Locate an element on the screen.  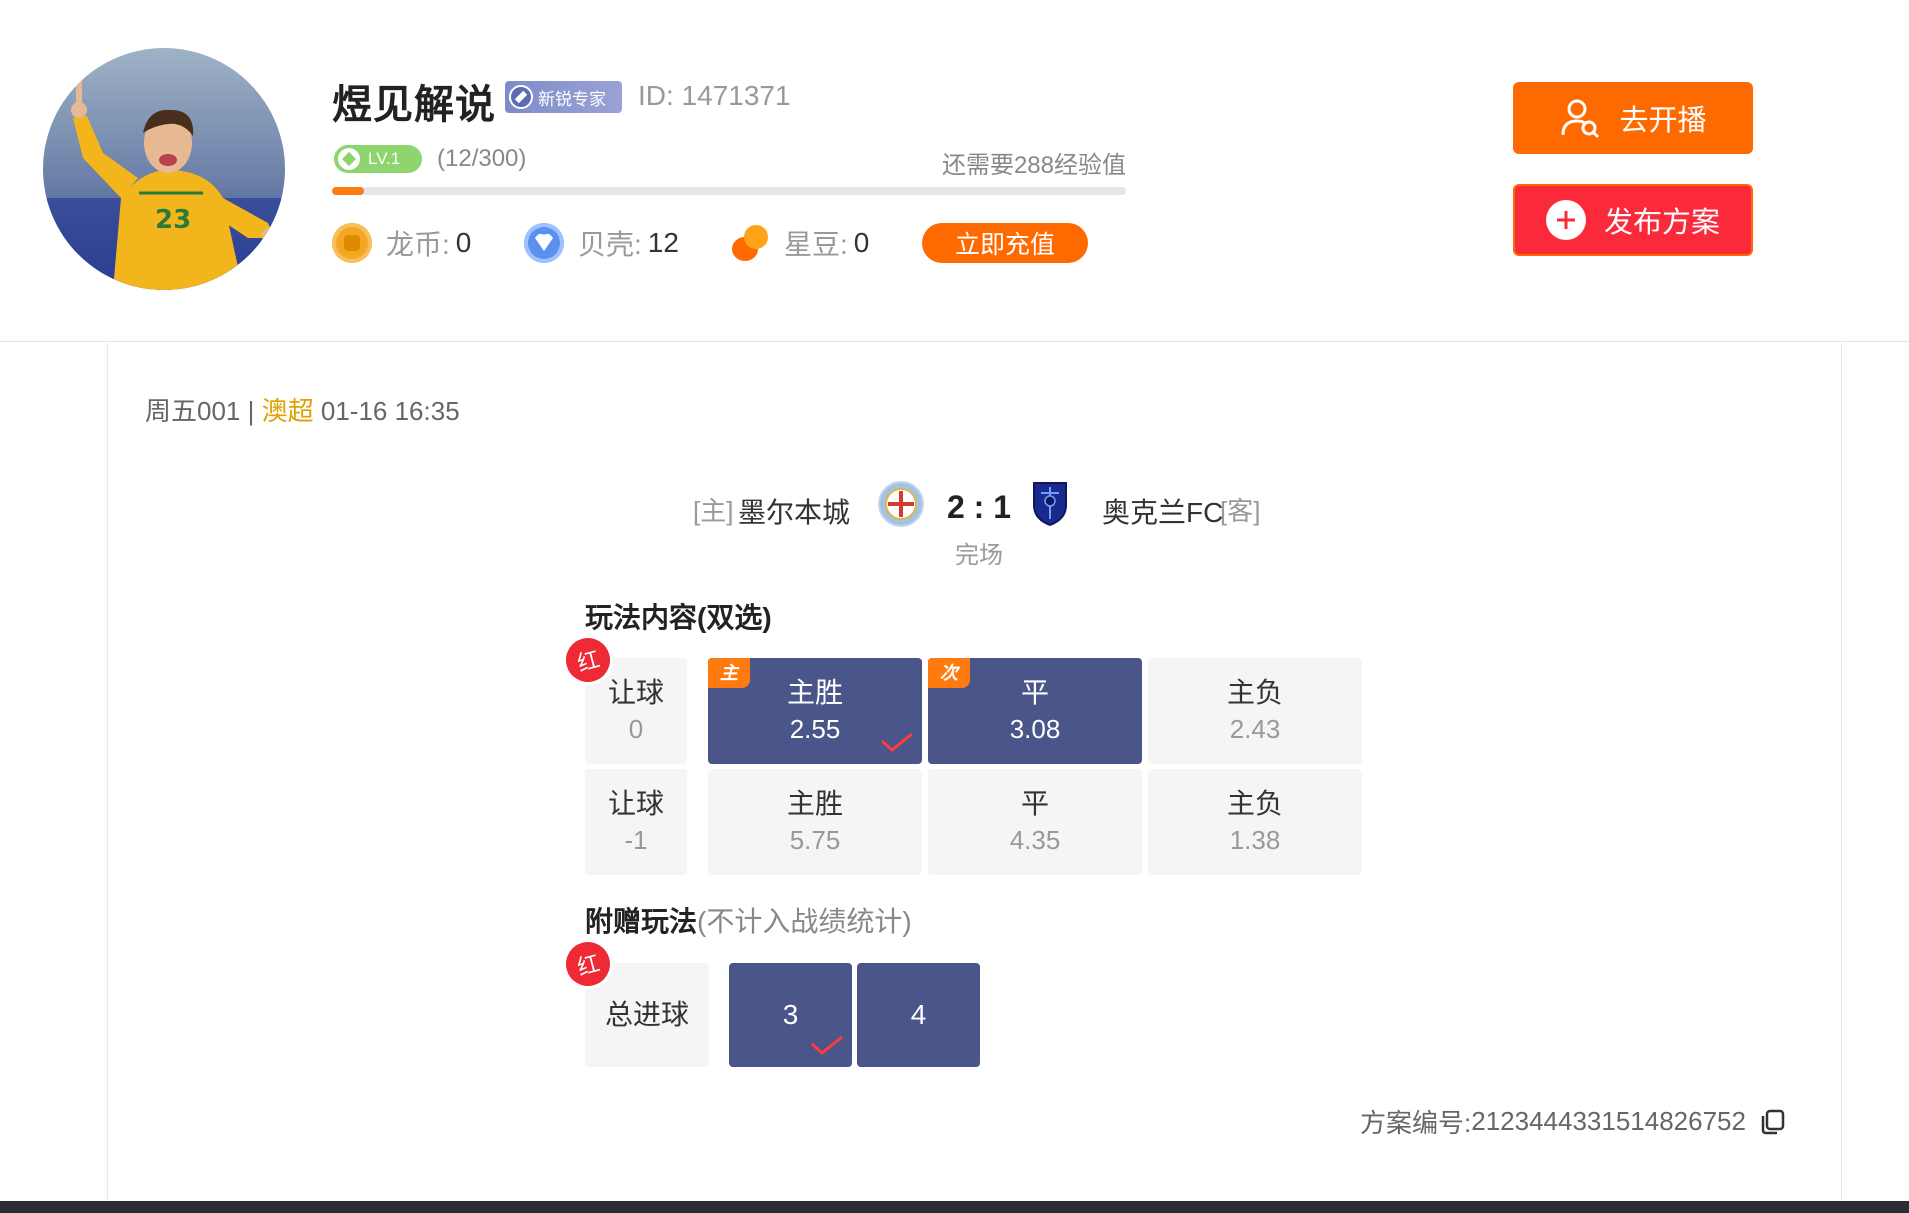
away-team-logo-icon is located at coordinates (1050, 504).